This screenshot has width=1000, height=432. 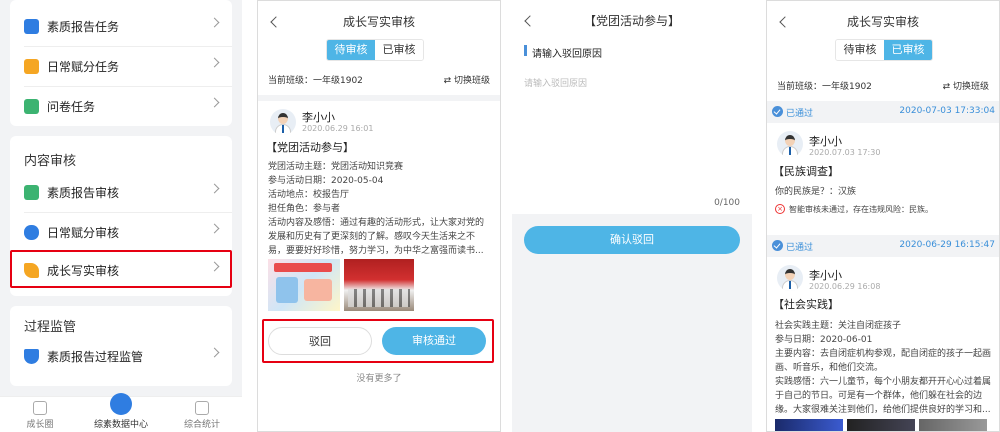 What do you see at coordinates (40, 408) in the screenshot?
I see `growth-circle-icon` at bounding box center [40, 408].